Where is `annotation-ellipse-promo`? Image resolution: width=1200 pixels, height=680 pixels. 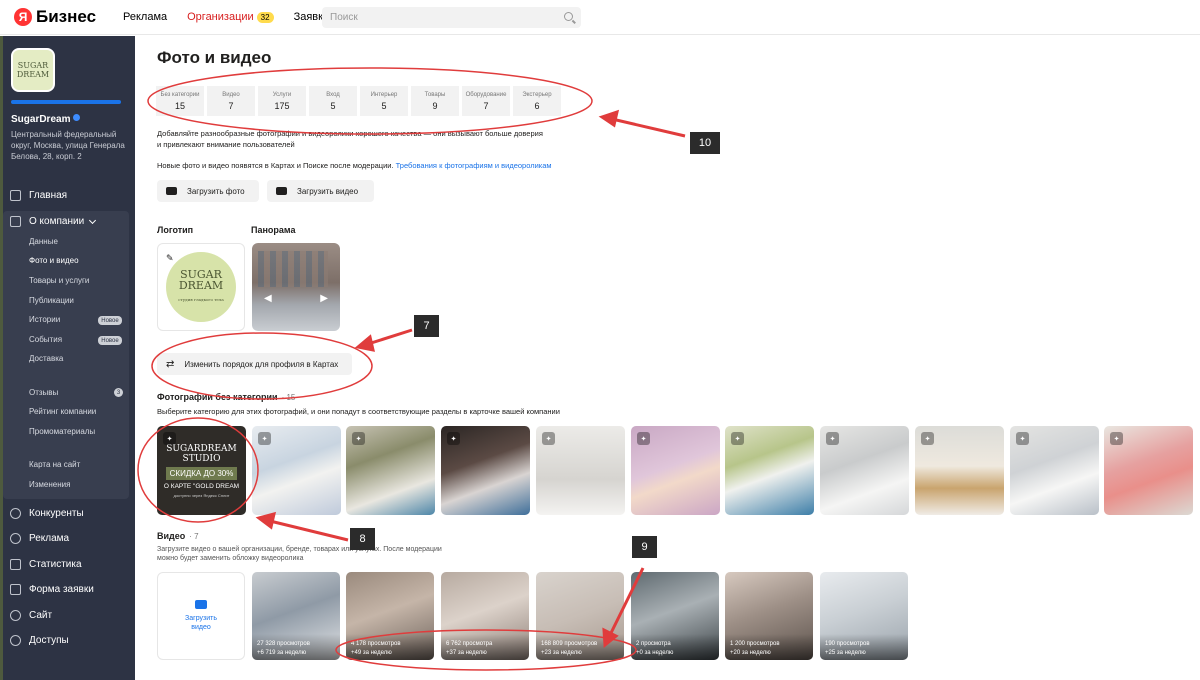 annotation-ellipse-promo is located at coordinates (198, 470).